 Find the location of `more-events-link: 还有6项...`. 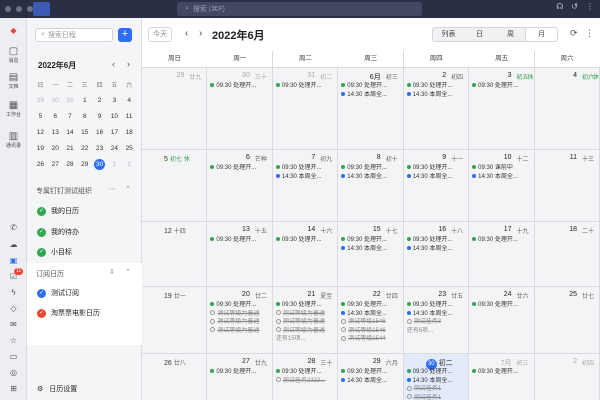

more-events-link: 还有6项... is located at coordinates (436, 331).